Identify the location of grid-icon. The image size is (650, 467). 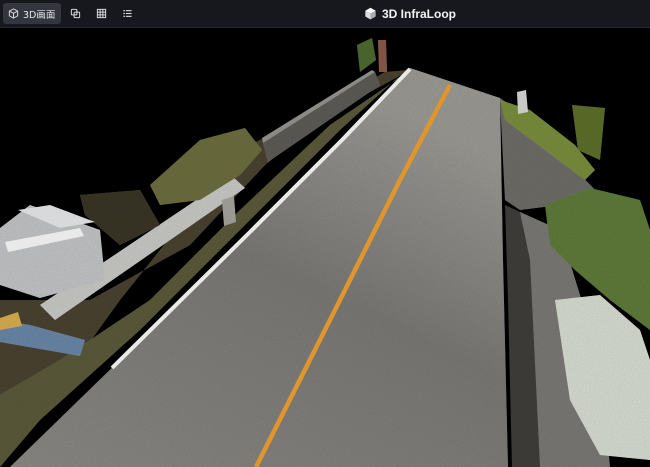
(101, 13).